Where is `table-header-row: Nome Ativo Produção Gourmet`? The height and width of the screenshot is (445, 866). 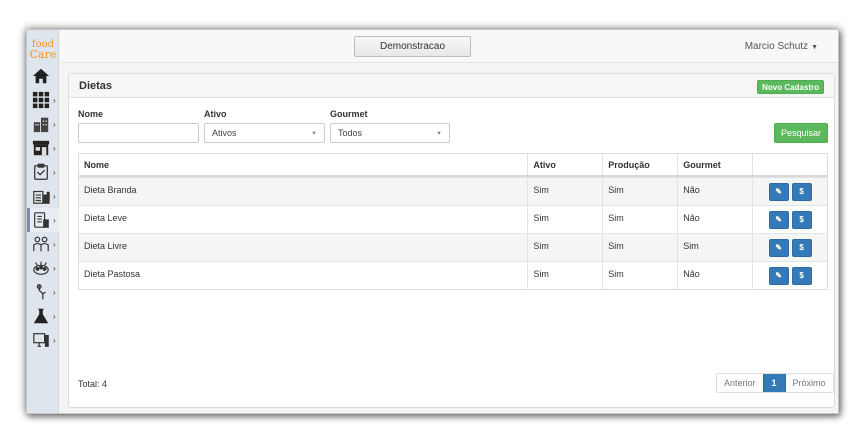 table-header-row: Nome Ativo Produção Gourmet is located at coordinates (453, 165).